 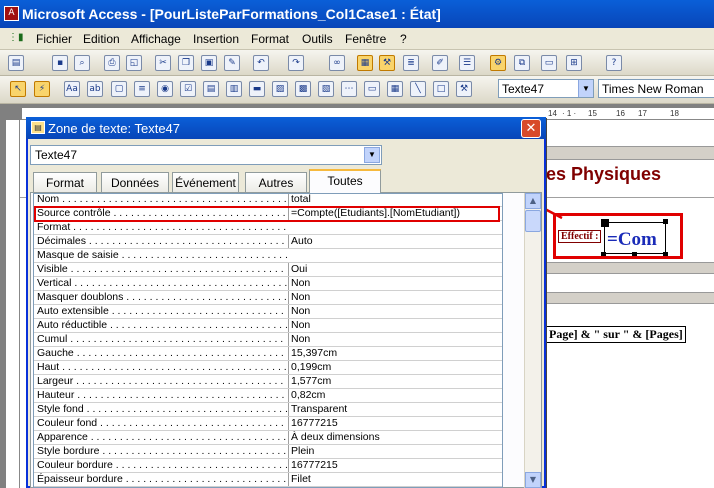 I want to click on dialog-title-bar: Zone de texte: Texte47, so click(x=286, y=128).